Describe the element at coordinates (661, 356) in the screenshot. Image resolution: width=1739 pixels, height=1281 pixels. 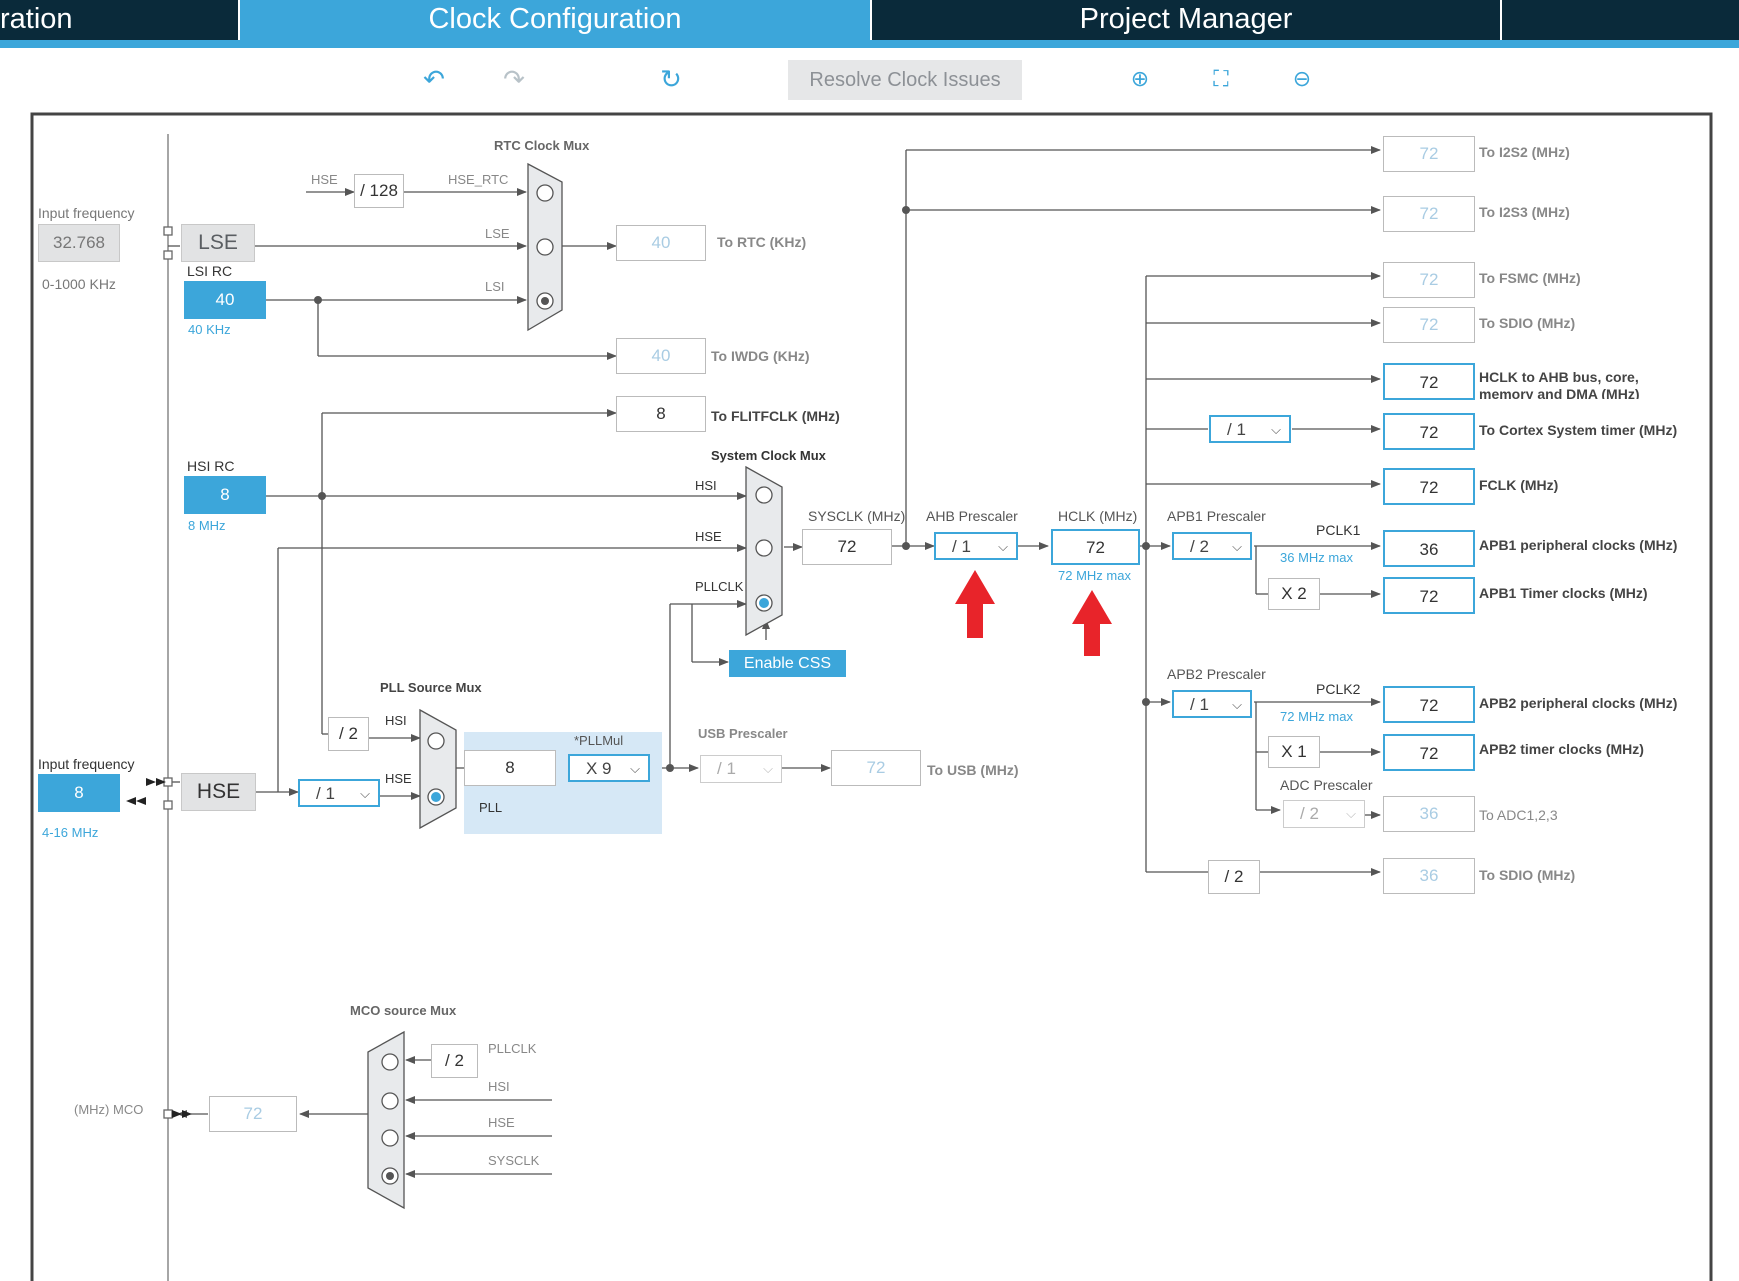
I see `iwdg-output-field: 40` at that location.